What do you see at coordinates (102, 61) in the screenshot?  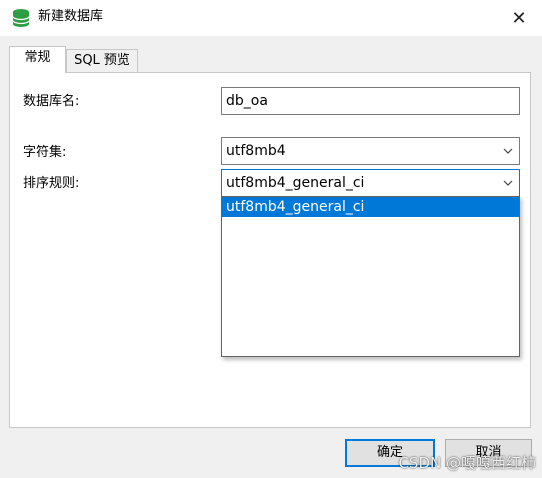 I see `tab-sql-preview: SQL 预览` at bounding box center [102, 61].